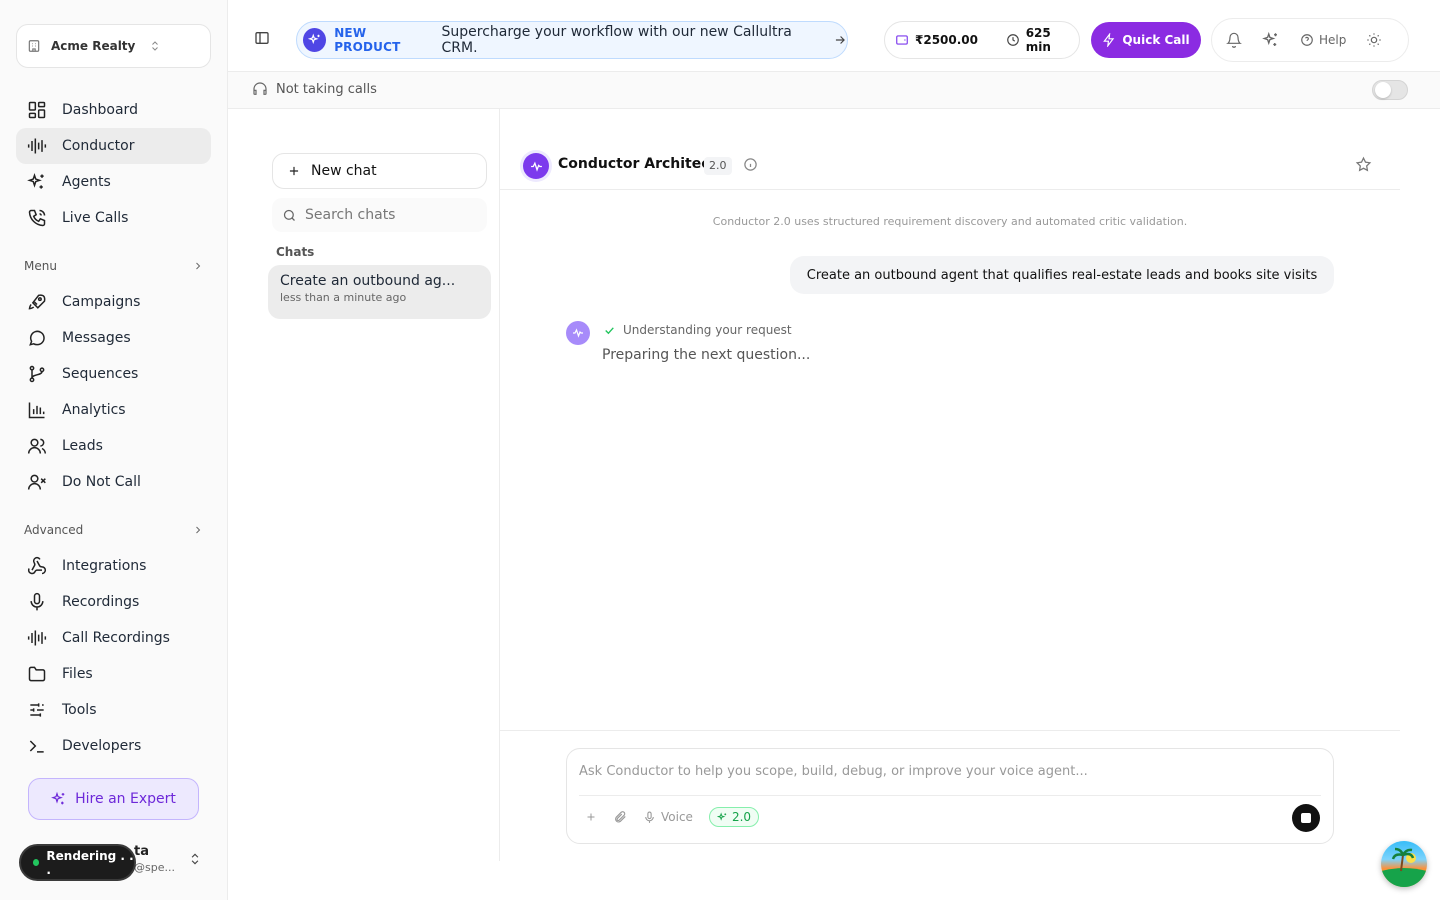  I want to click on search-chats-input: Search chats, so click(379, 215).